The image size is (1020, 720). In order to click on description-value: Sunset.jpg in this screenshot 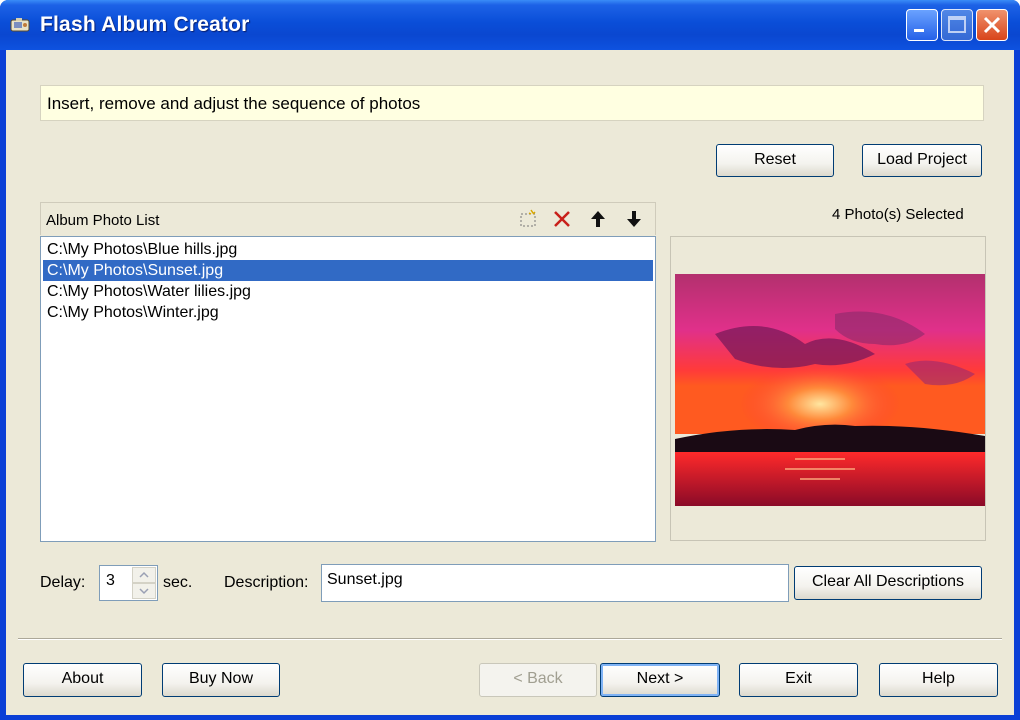, I will do `click(365, 579)`.